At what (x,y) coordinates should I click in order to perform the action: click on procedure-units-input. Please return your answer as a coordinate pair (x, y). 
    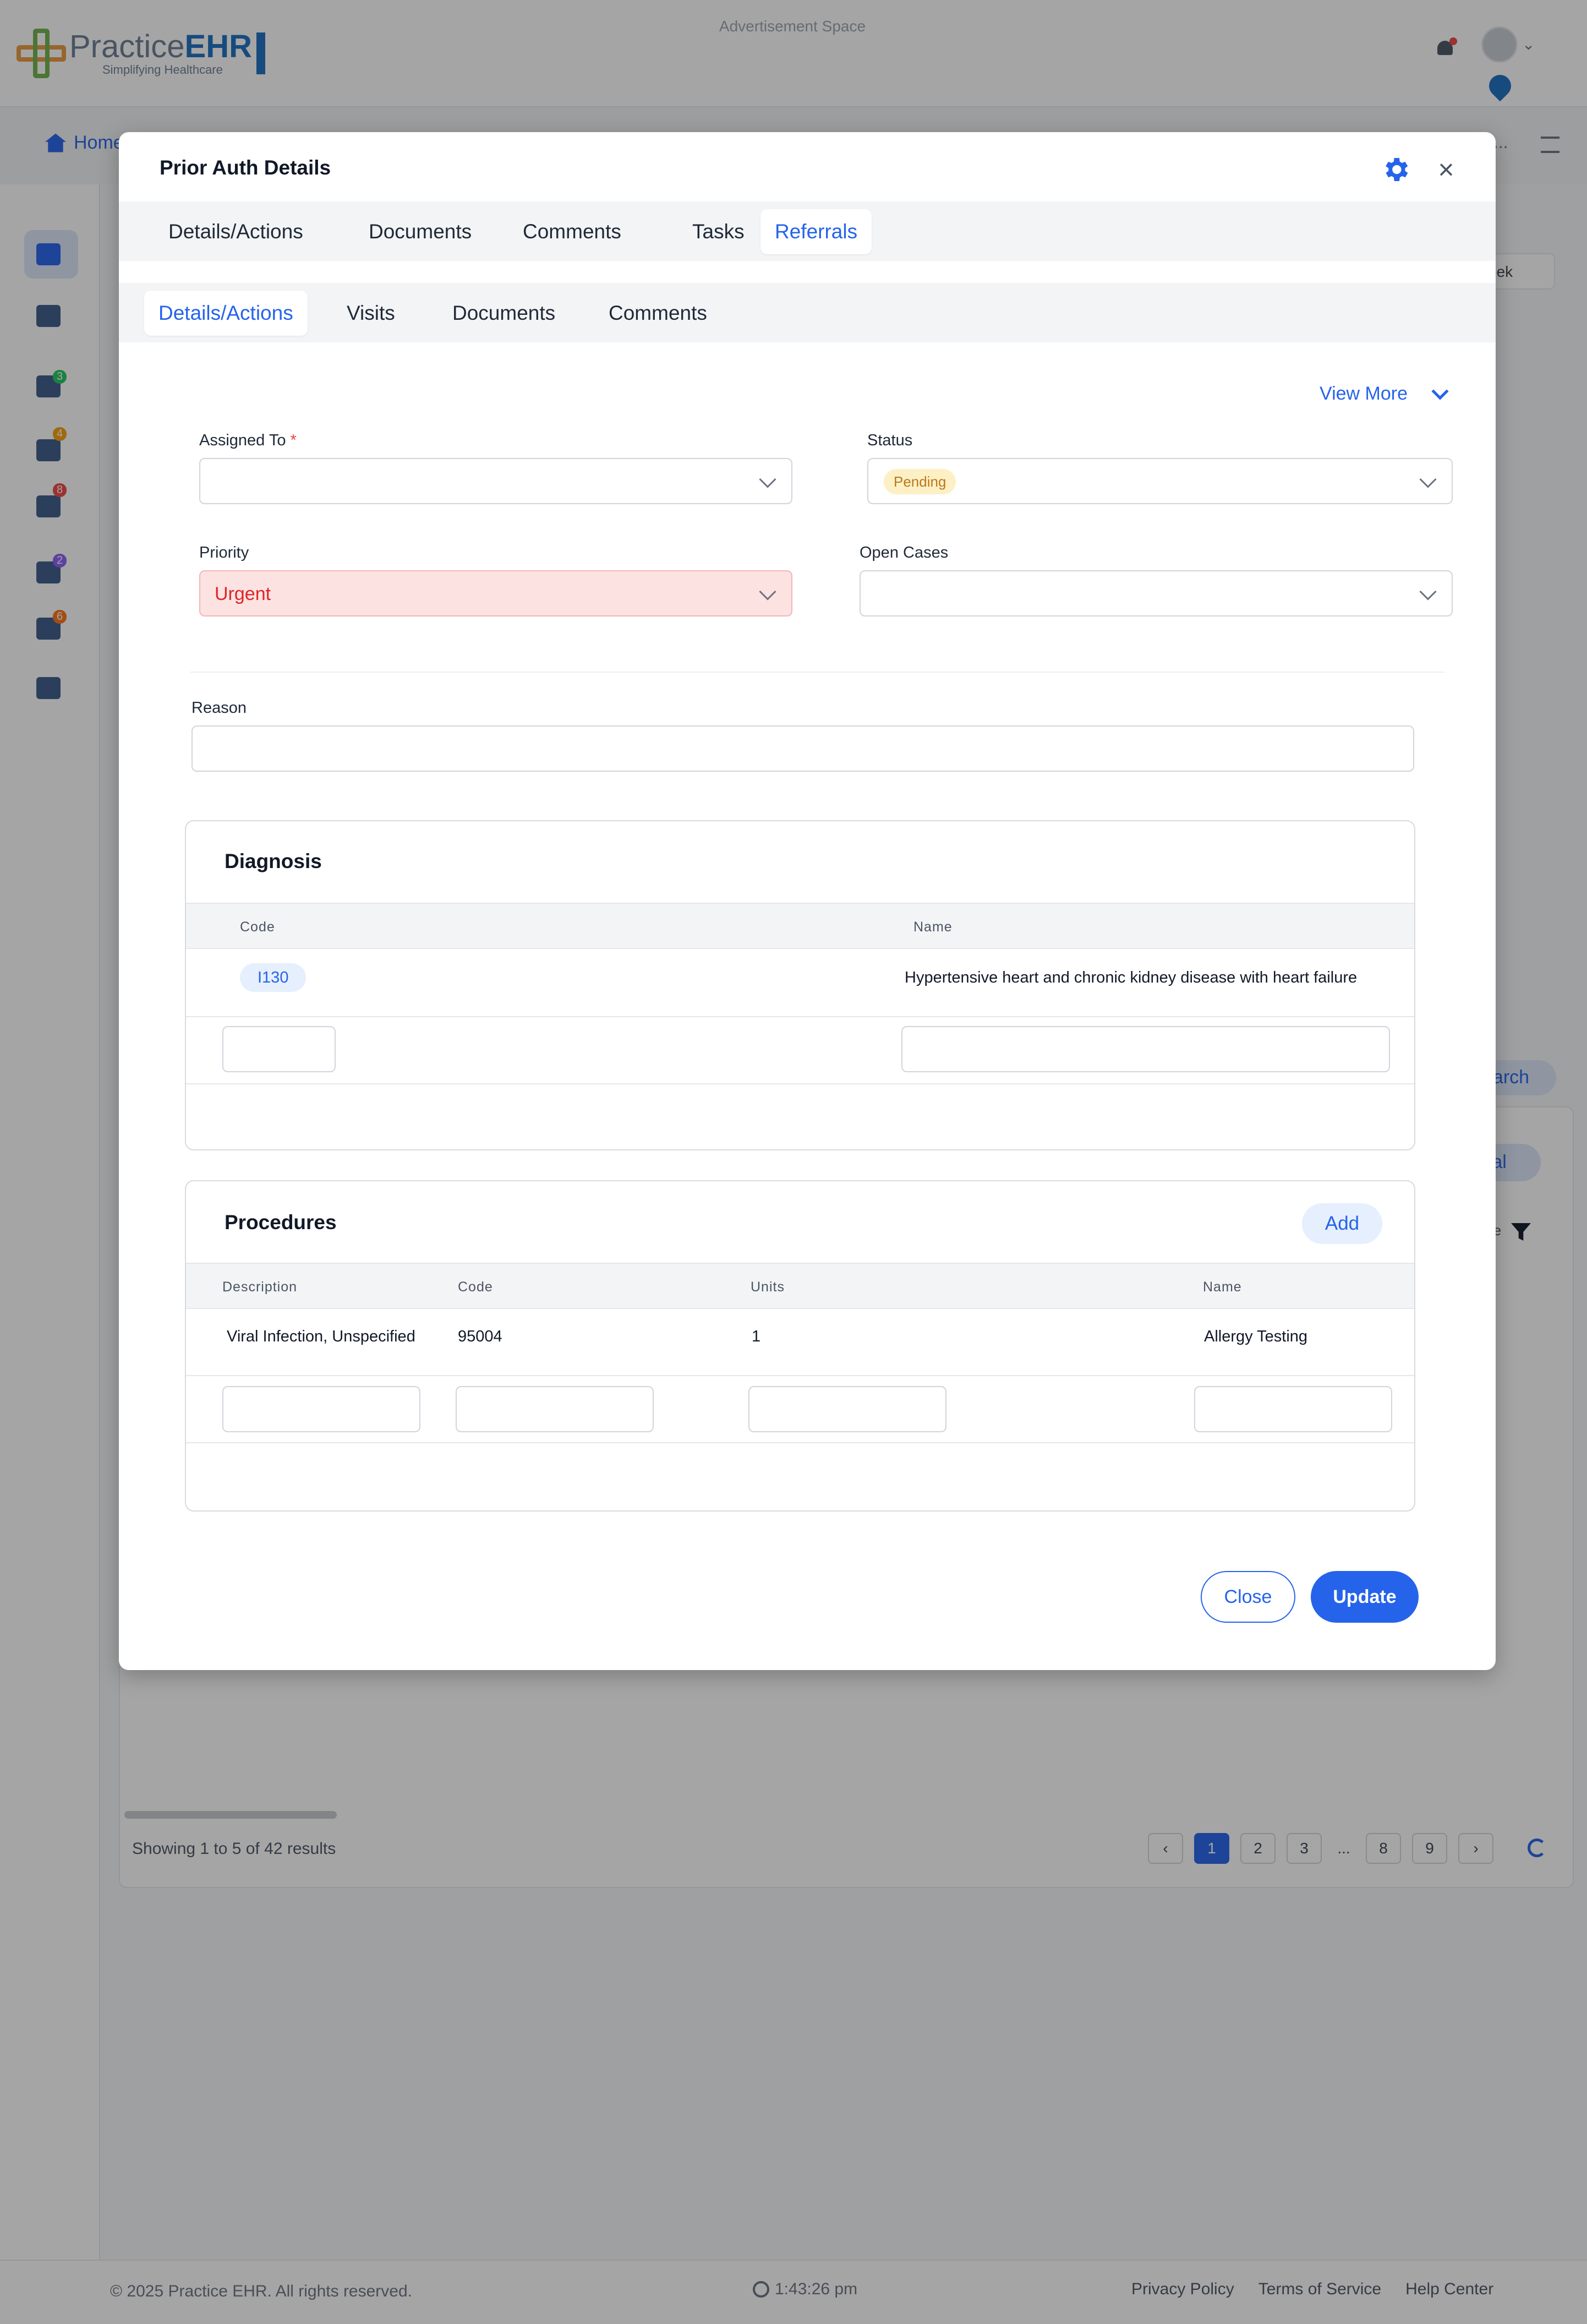
    Looking at the image, I should click on (847, 1409).